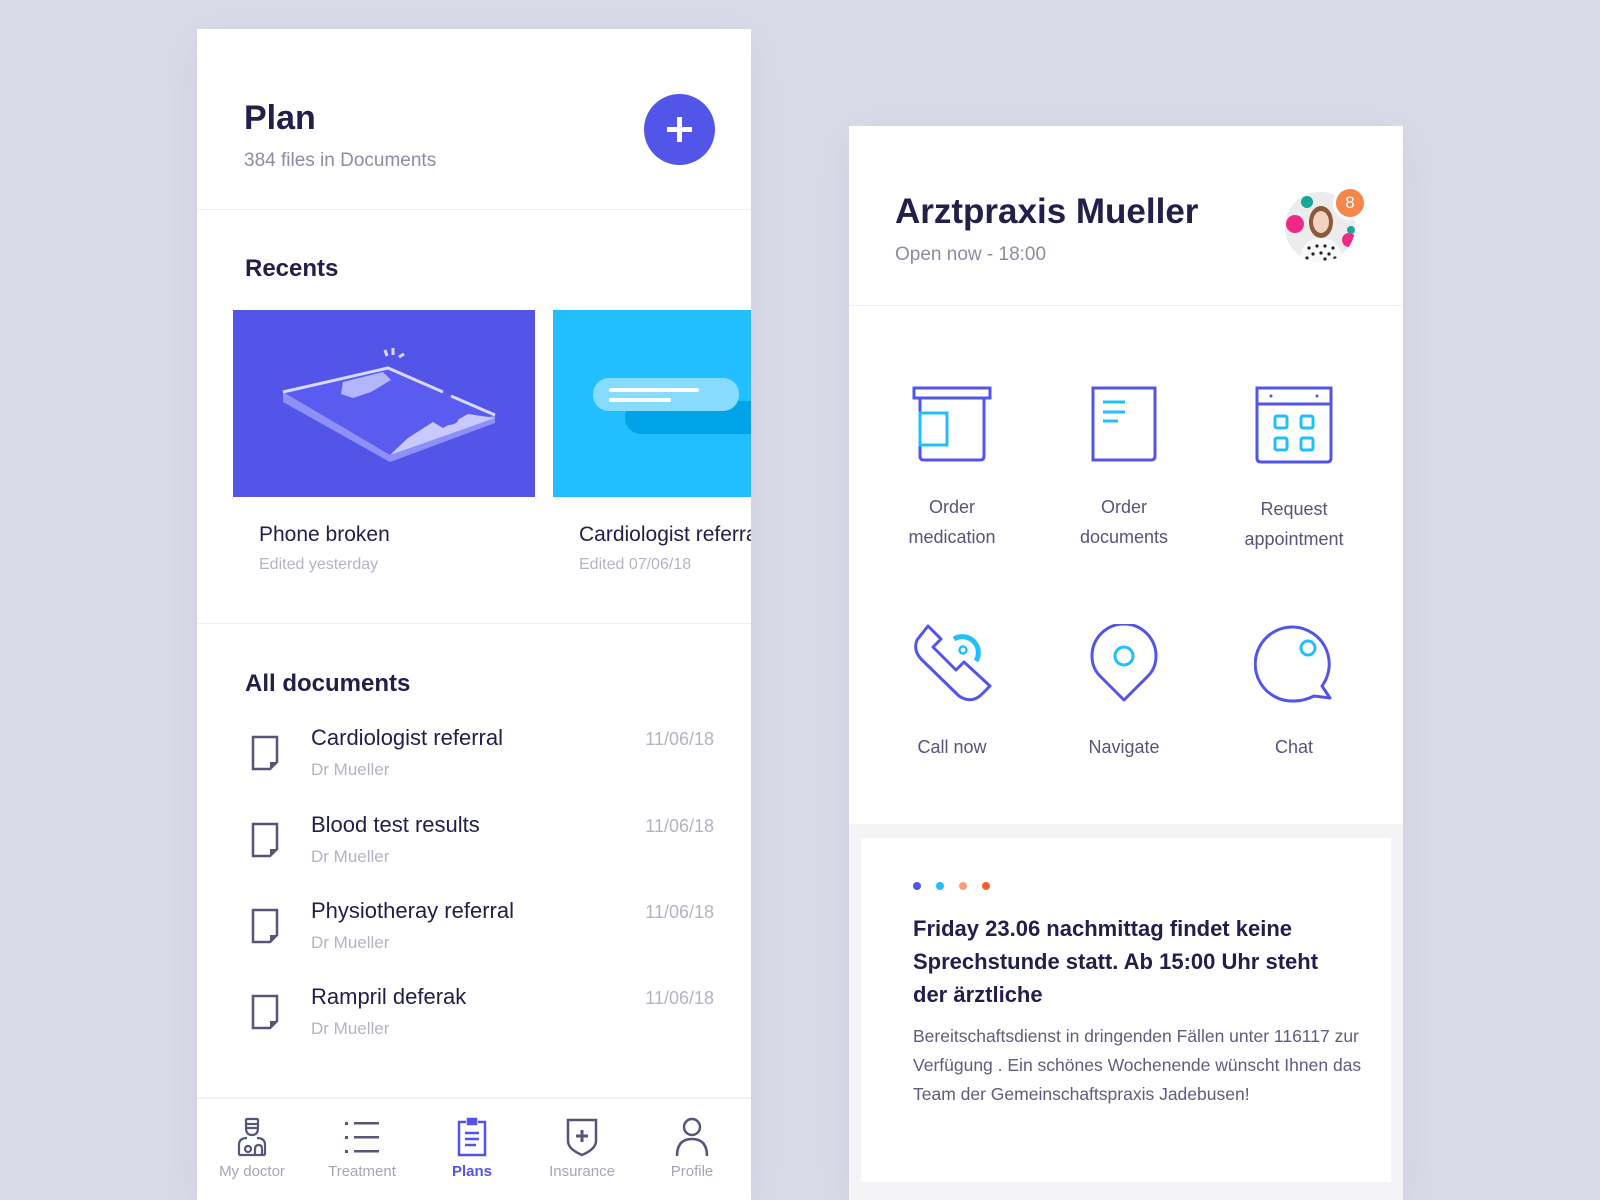  What do you see at coordinates (280, 118) in the screenshot?
I see `page-title: Plan` at bounding box center [280, 118].